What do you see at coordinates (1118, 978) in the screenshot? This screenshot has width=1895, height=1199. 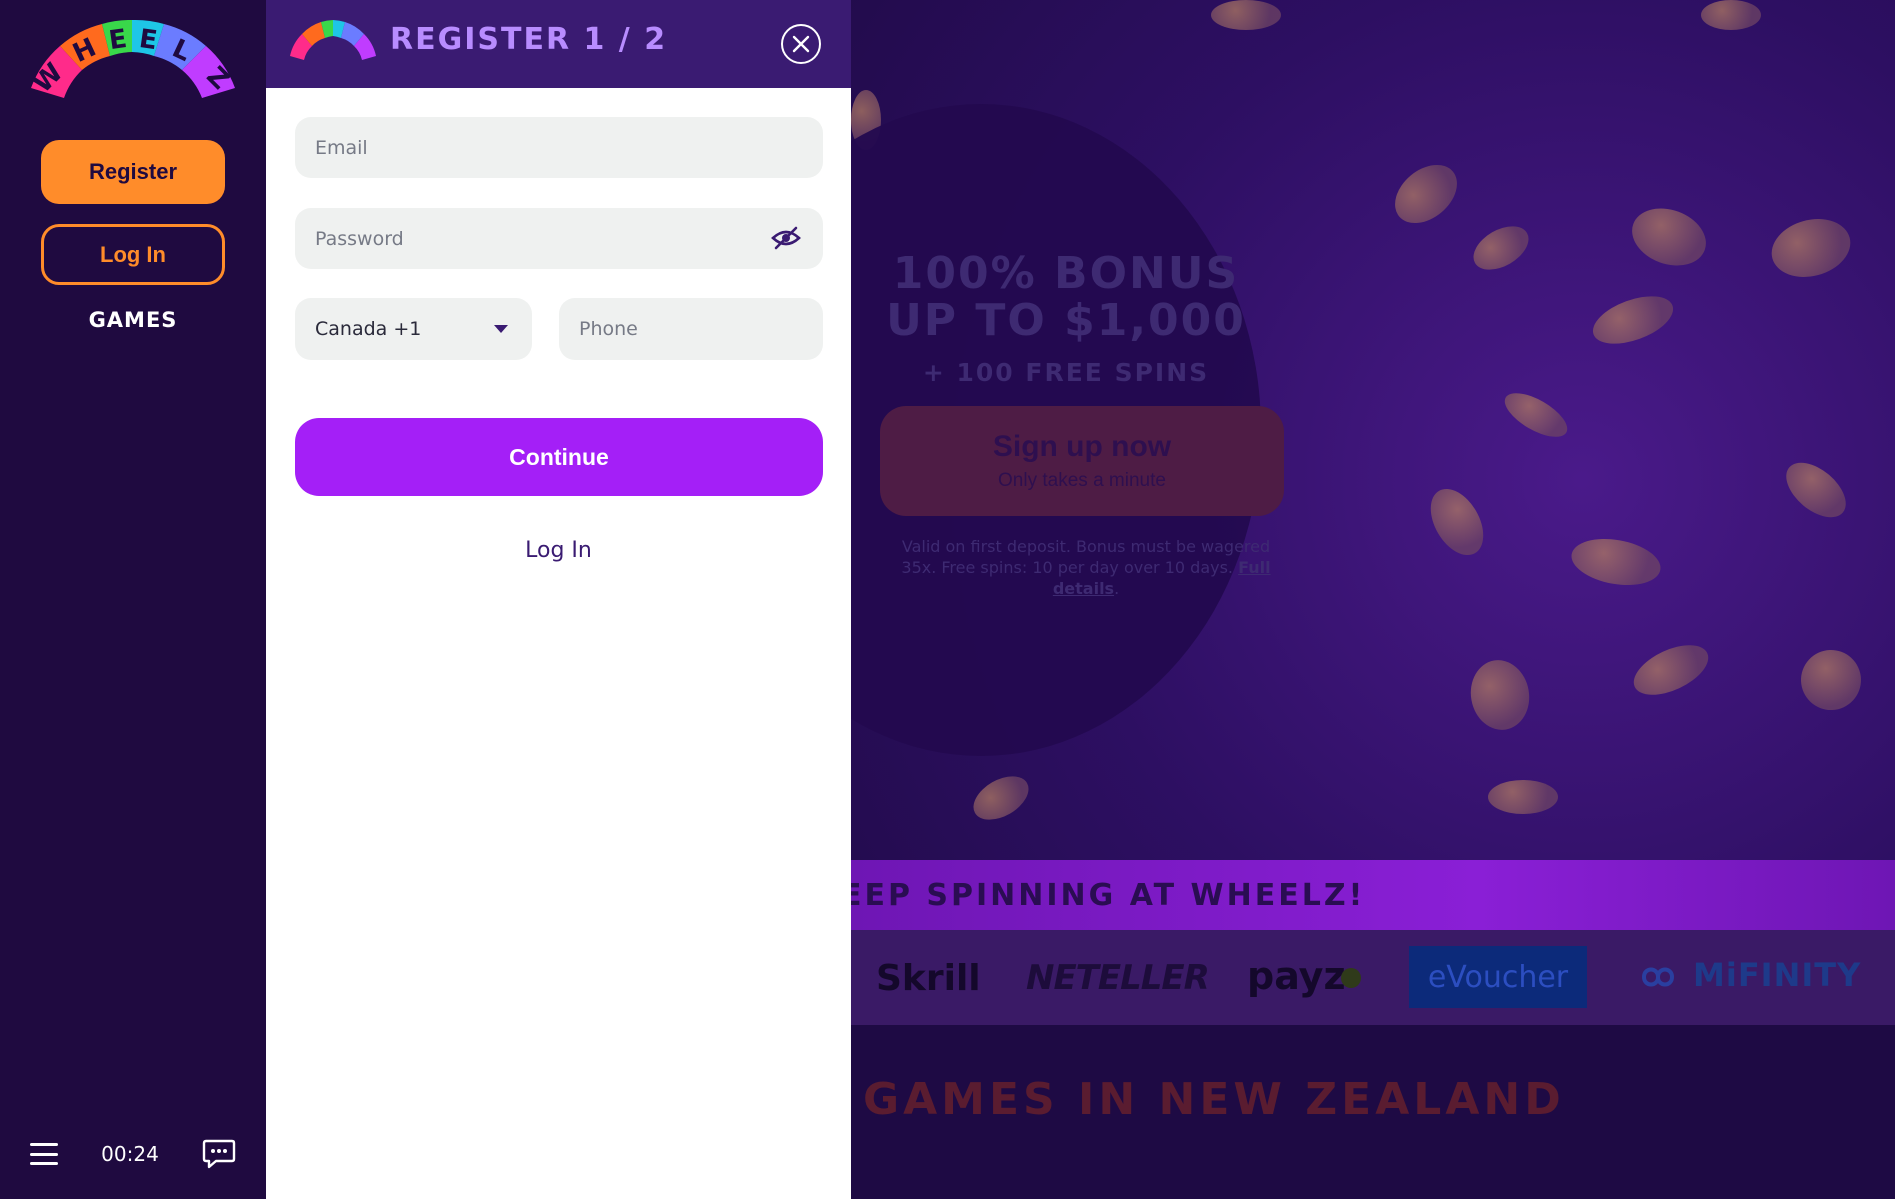 I see `neteller-logo: NETELLER` at bounding box center [1118, 978].